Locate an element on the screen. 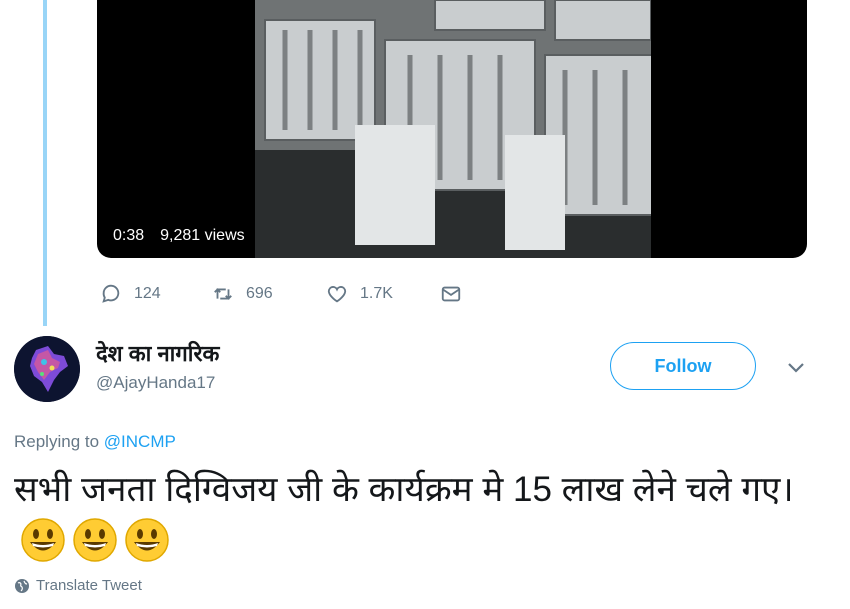 The image size is (850, 609). translate-tweet-link: Translate Tweet is located at coordinates (78, 585).